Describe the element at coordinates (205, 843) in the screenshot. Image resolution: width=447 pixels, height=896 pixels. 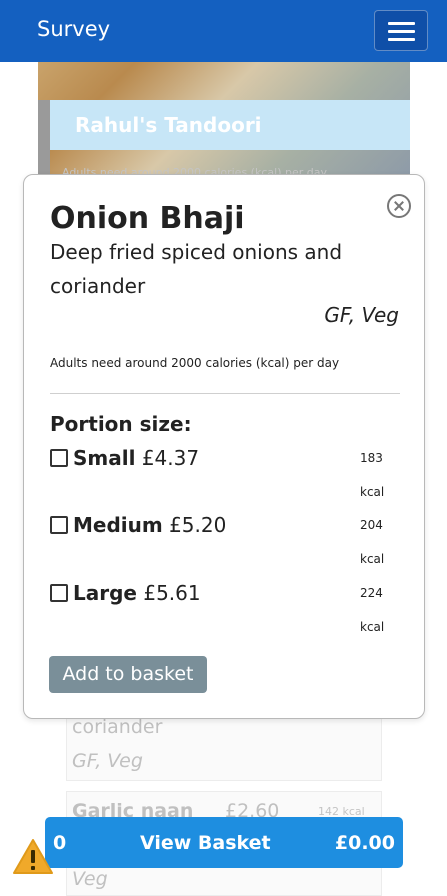
I see `basket-label: View Basket` at that location.